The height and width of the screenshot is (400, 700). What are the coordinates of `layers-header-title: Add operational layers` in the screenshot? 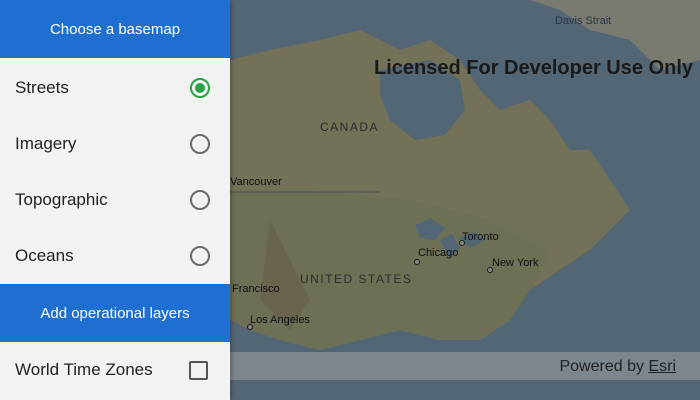 It's located at (115, 313).